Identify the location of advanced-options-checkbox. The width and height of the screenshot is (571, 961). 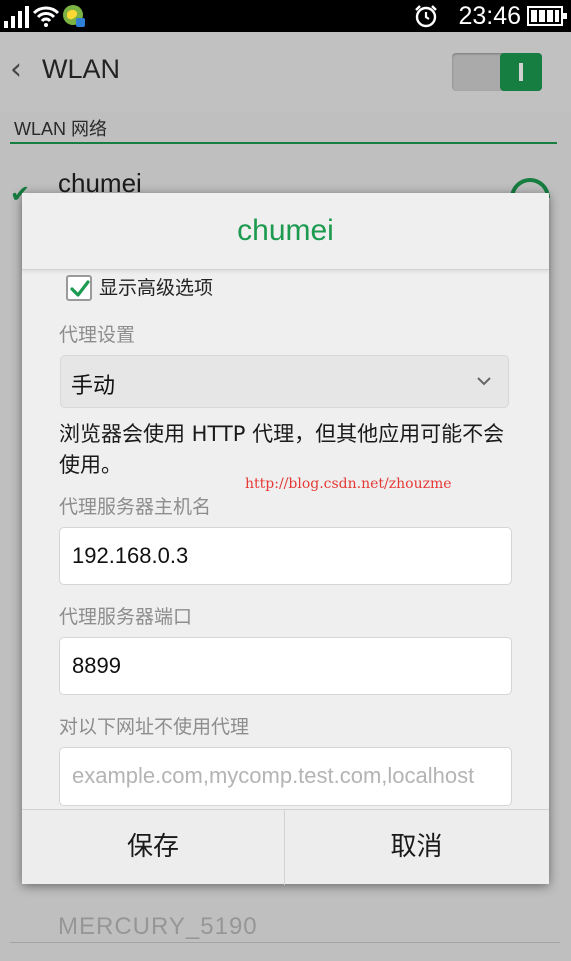
(79, 288).